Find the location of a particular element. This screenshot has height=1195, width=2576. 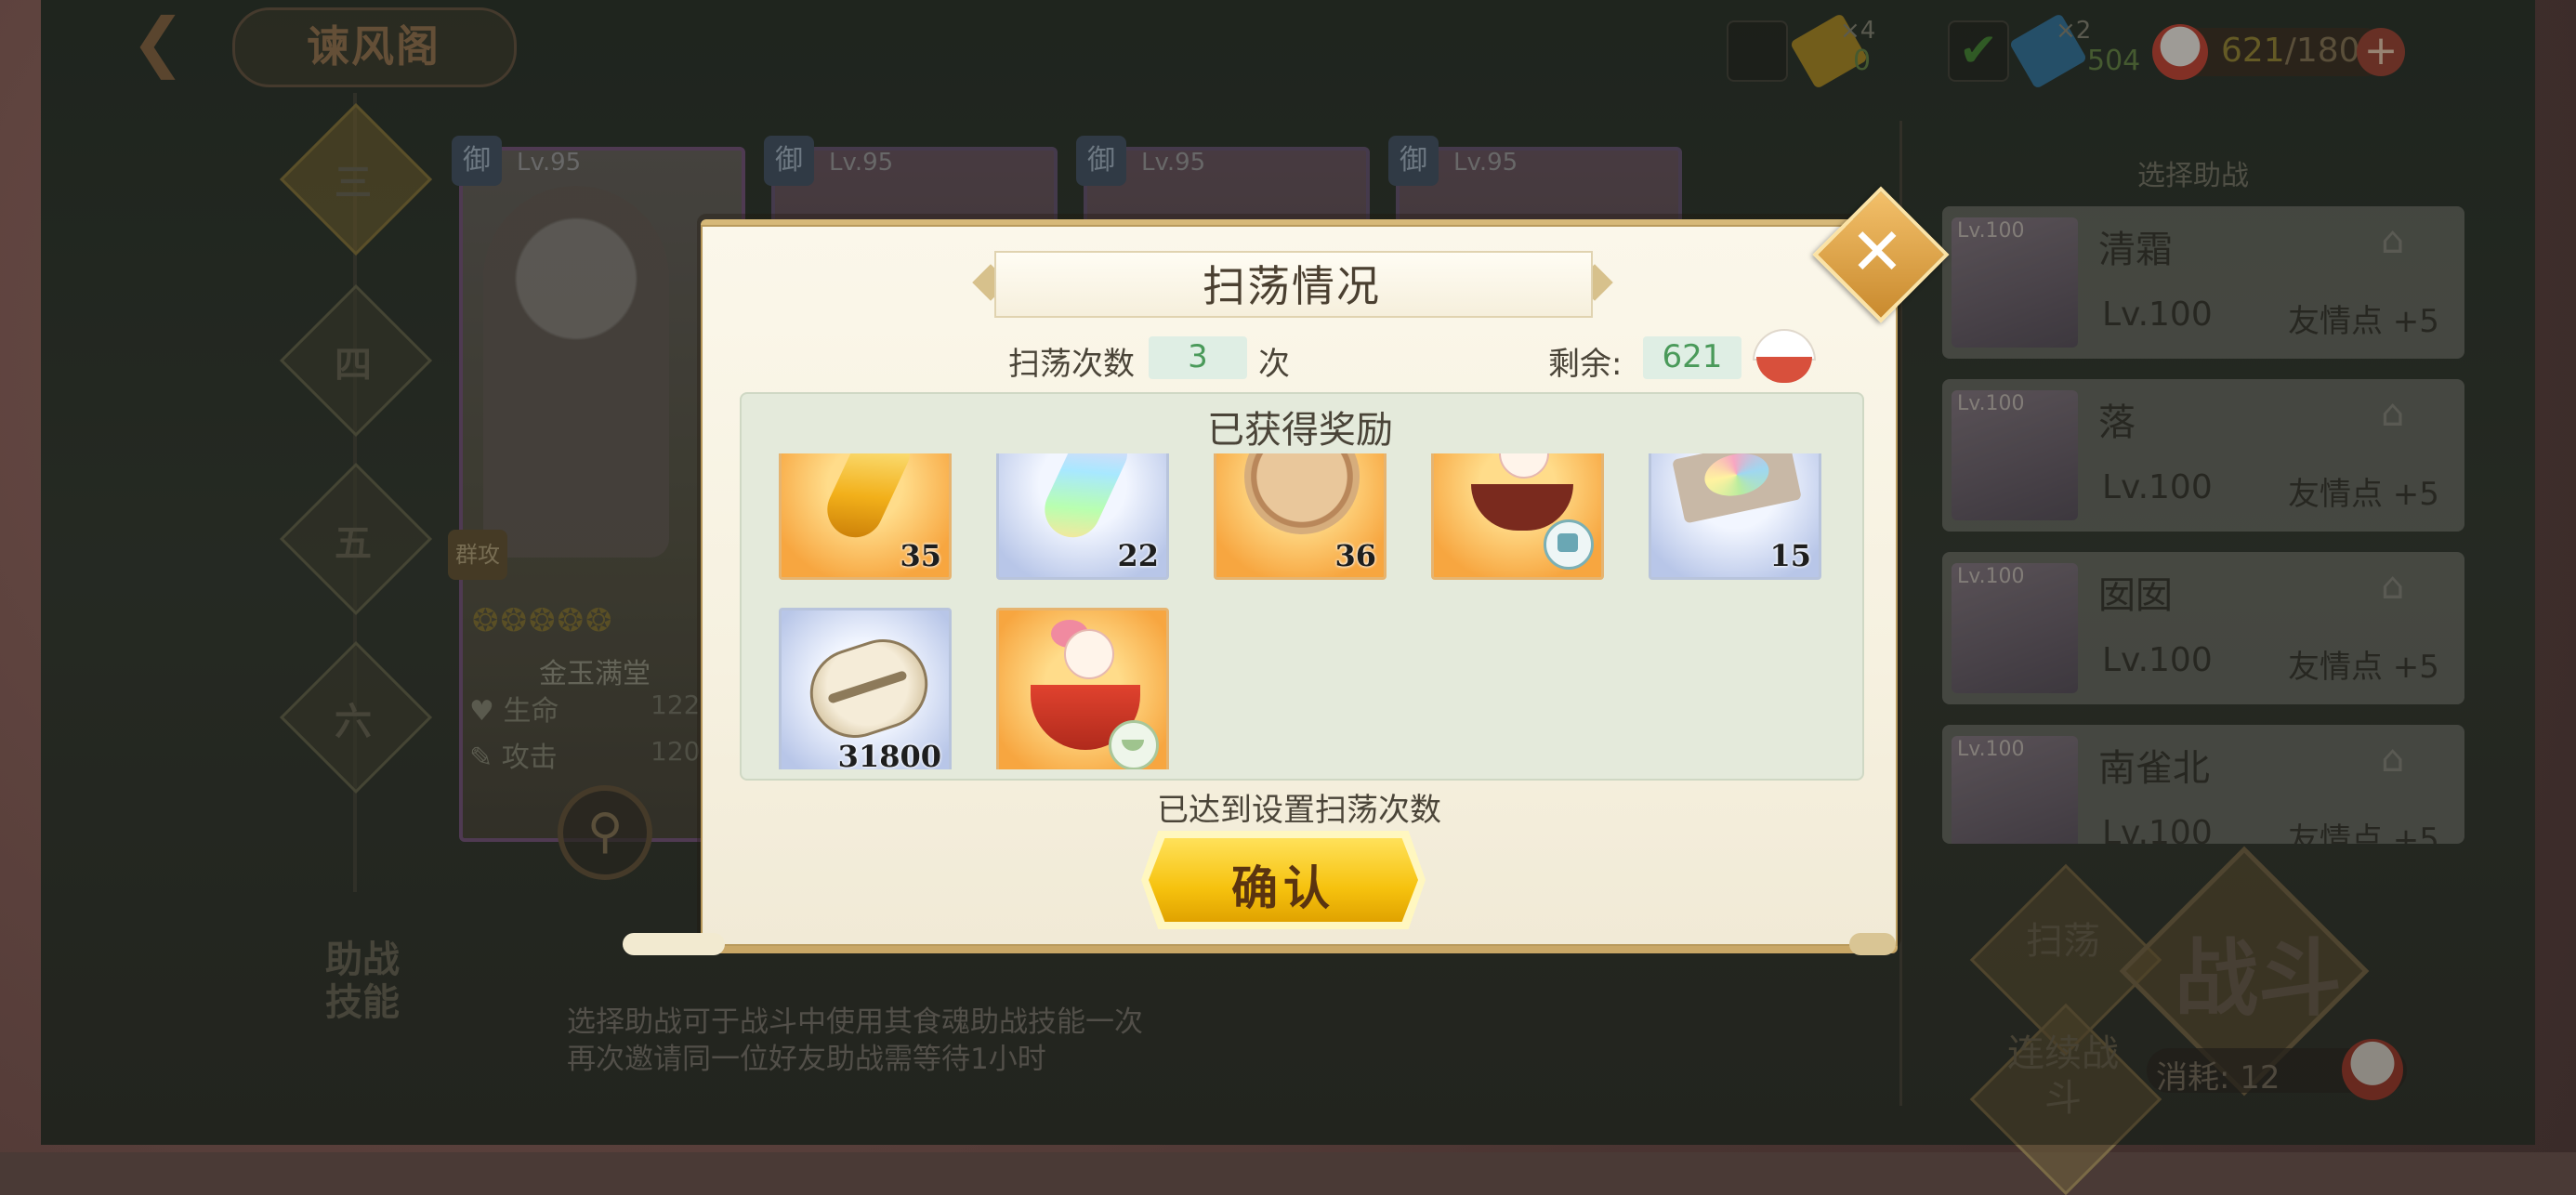

tea-badge-icon is located at coordinates (1134, 744).